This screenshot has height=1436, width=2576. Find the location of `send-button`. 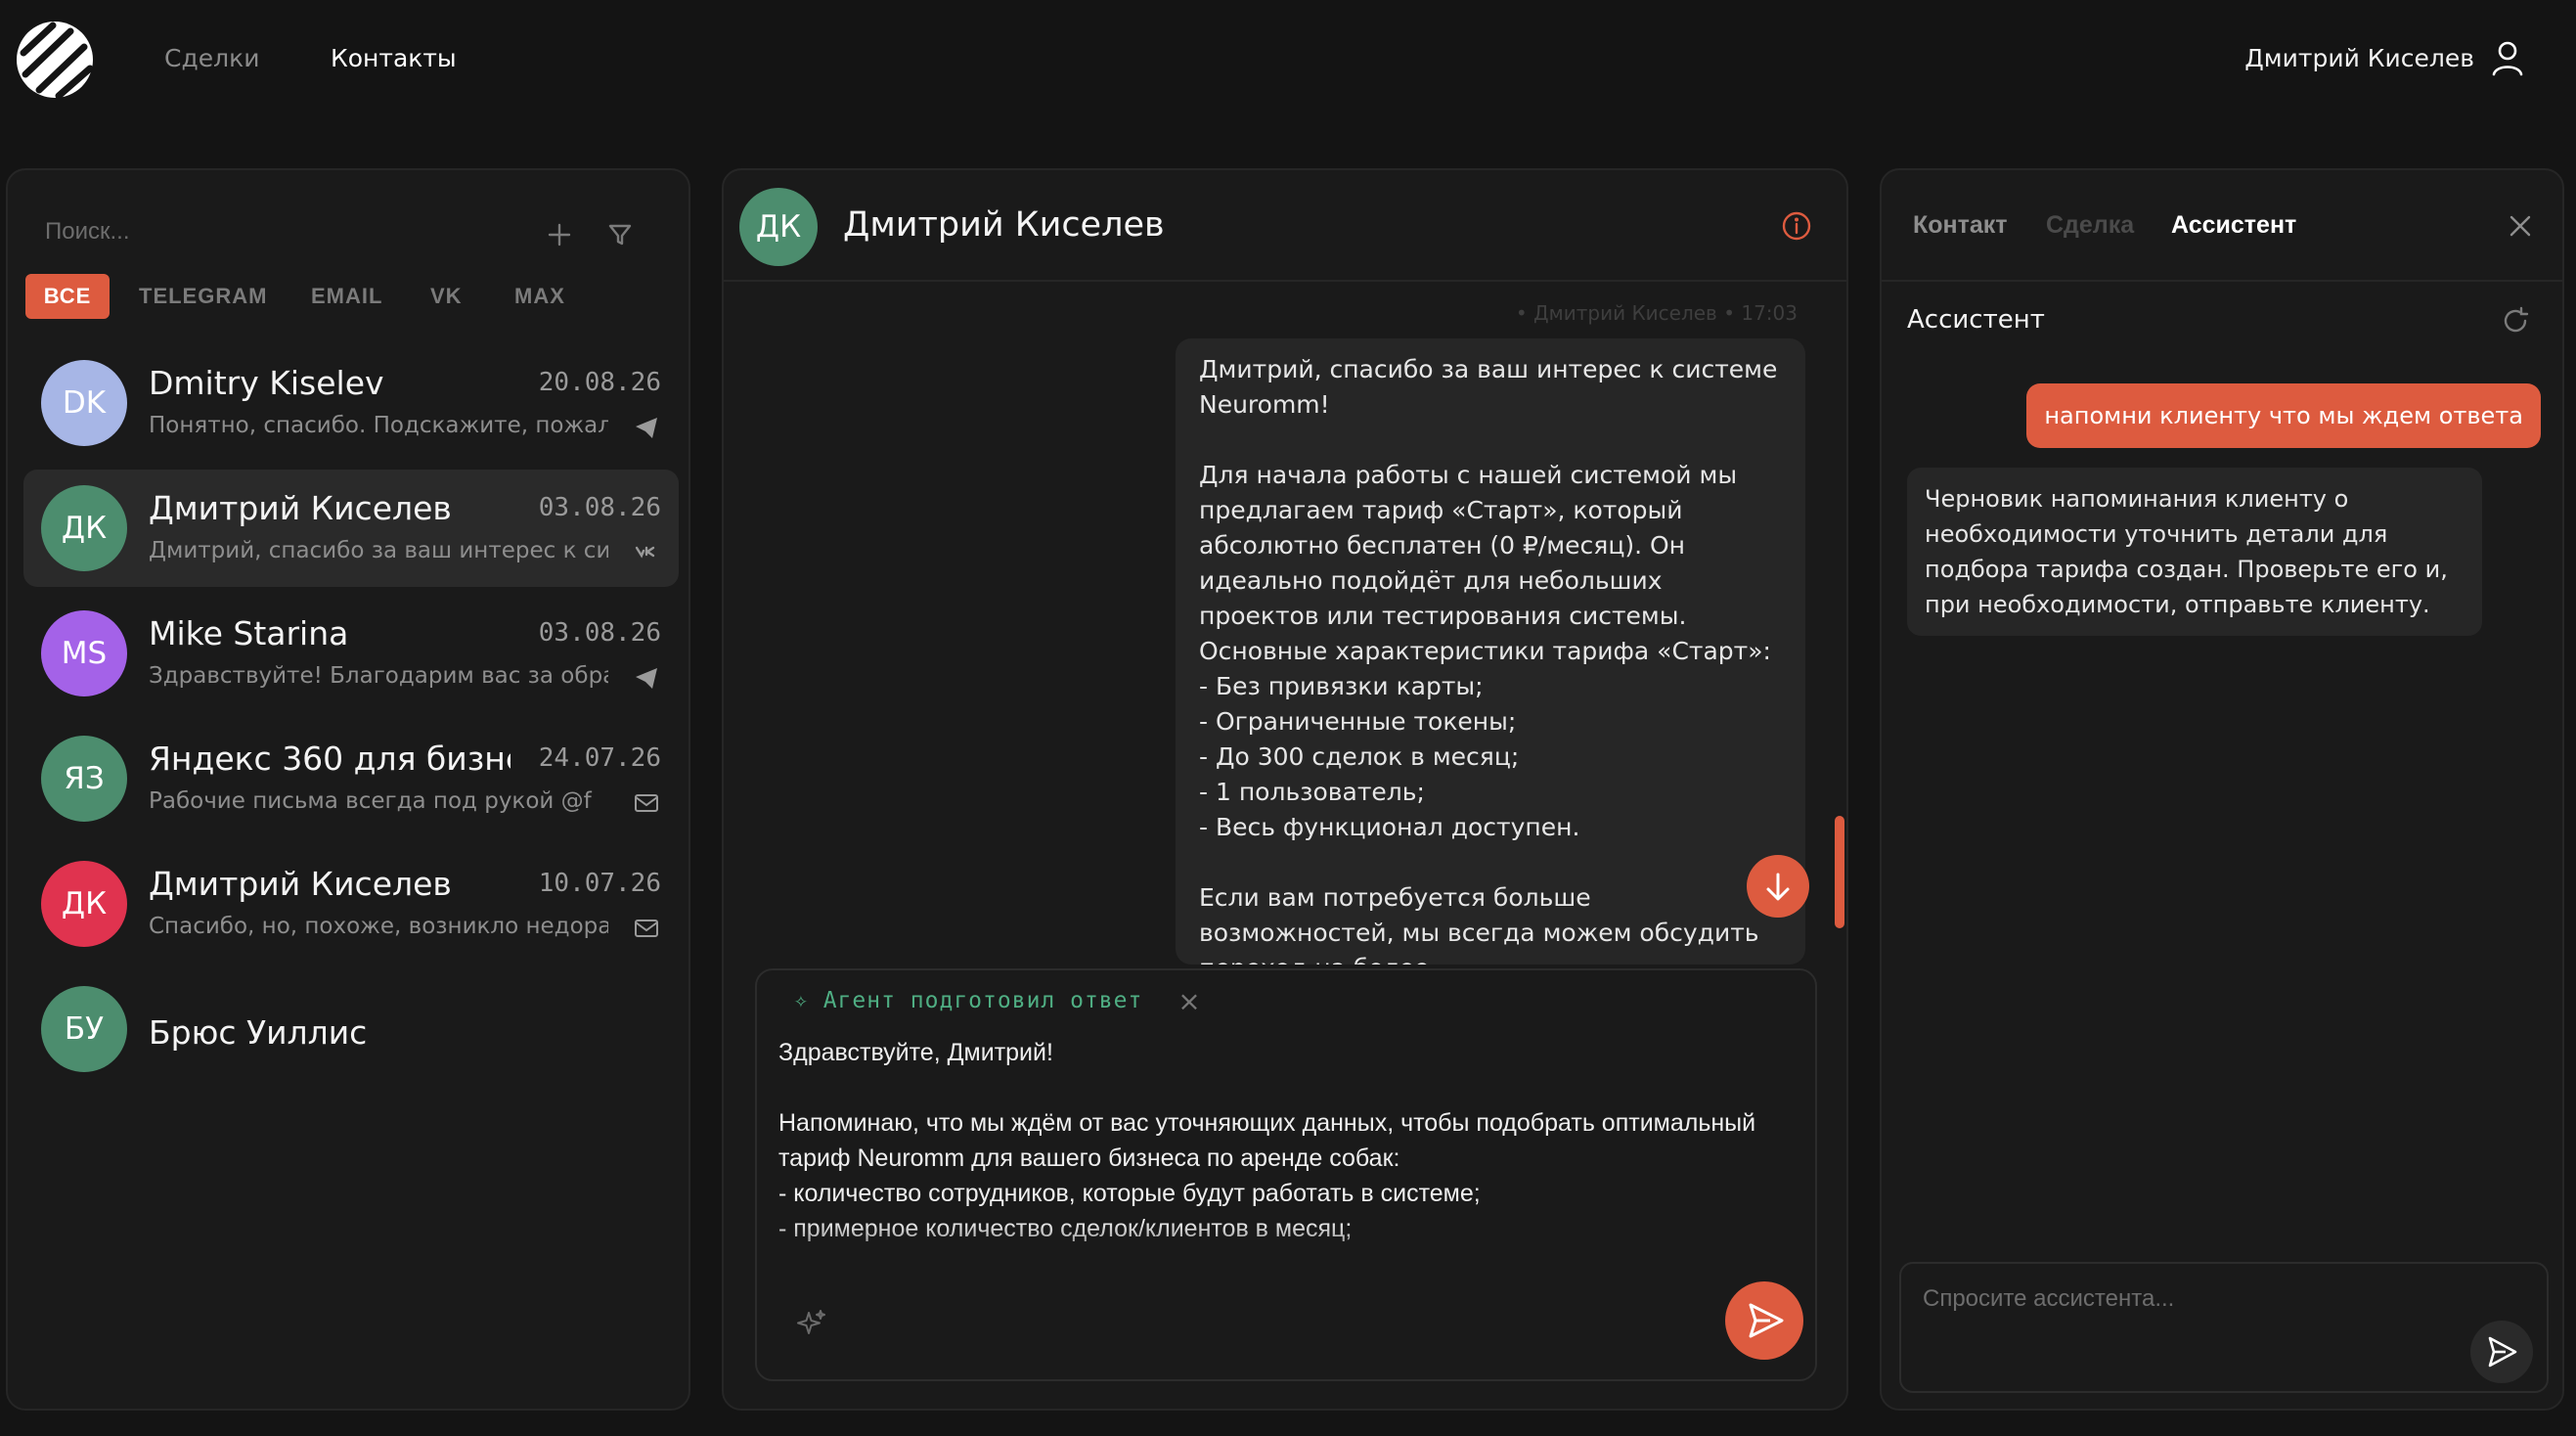

send-button is located at coordinates (1764, 1321).